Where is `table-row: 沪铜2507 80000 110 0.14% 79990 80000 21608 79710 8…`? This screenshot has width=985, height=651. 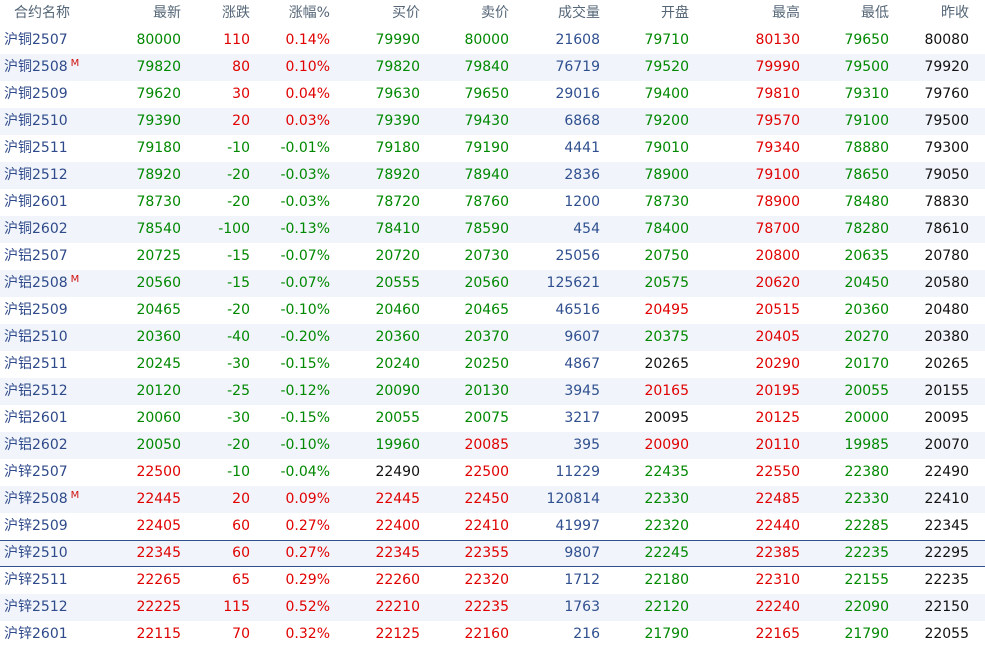
table-row: 沪铜2507 80000 110 0.14% 79990 80000 21608 79710 8… is located at coordinates (492, 40).